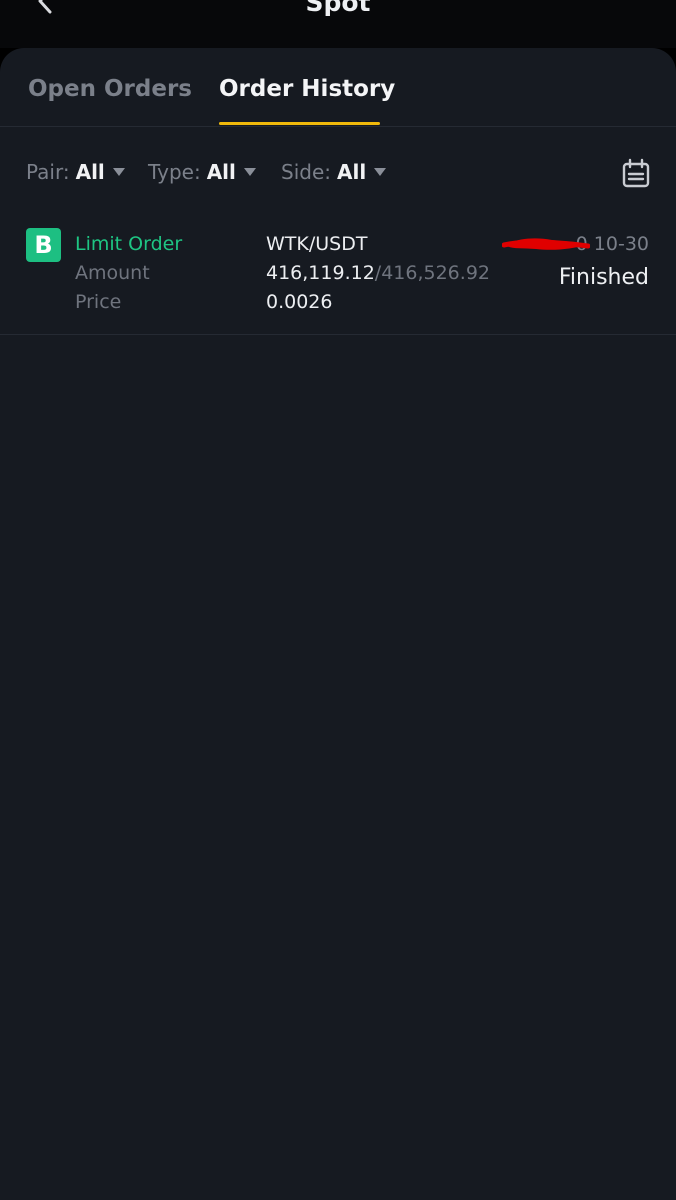  I want to click on filter-bar: Pair: All Type: All Side: All, so click(338, 174).